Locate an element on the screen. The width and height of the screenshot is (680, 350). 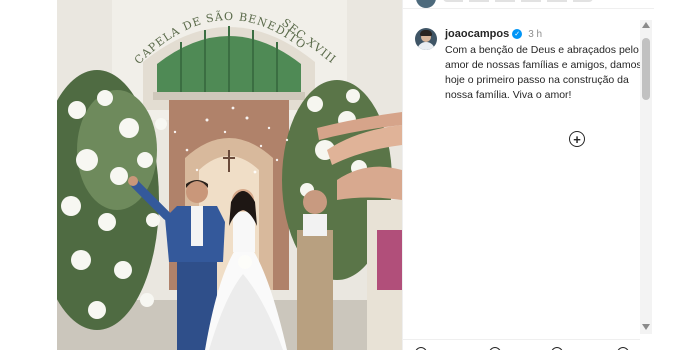
scrollbar-thumb is located at coordinates (646, 69).